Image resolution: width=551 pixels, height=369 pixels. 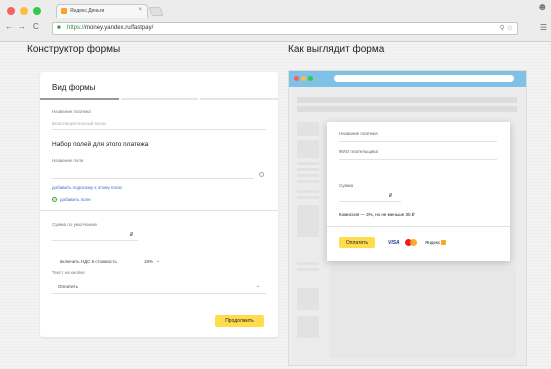 I want to click on browser-tab: Яндекс.Деньги ×, so click(x=102, y=11).